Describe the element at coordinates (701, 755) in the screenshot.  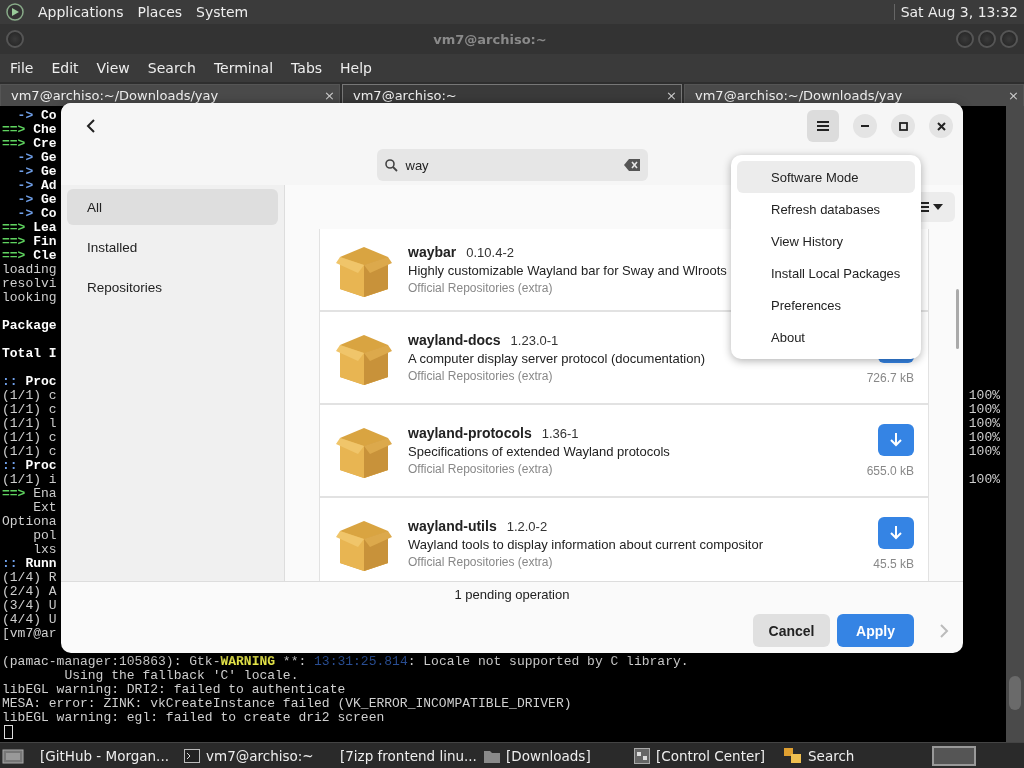
I see `taskbar-item: [Control Center]` at that location.